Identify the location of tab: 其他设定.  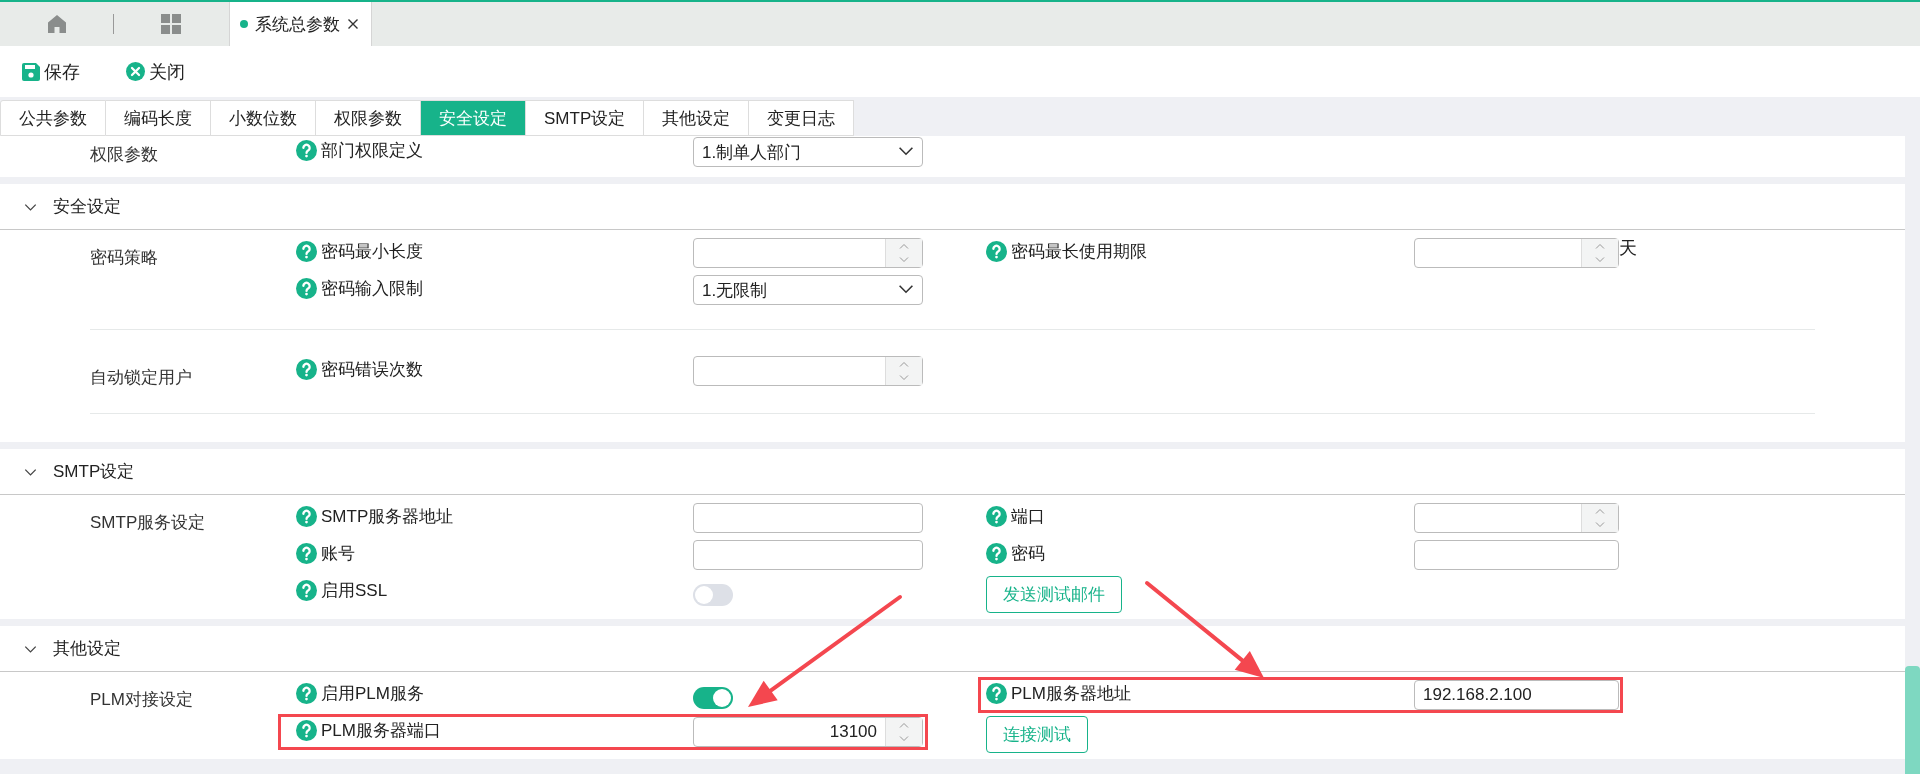
(697, 118).